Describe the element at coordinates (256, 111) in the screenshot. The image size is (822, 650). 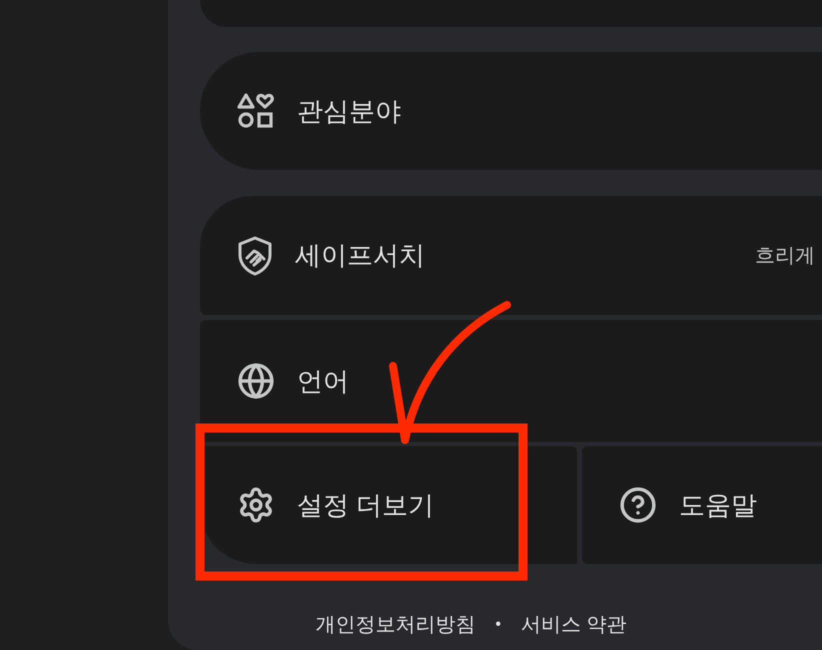
I see `shapes-icon` at that location.